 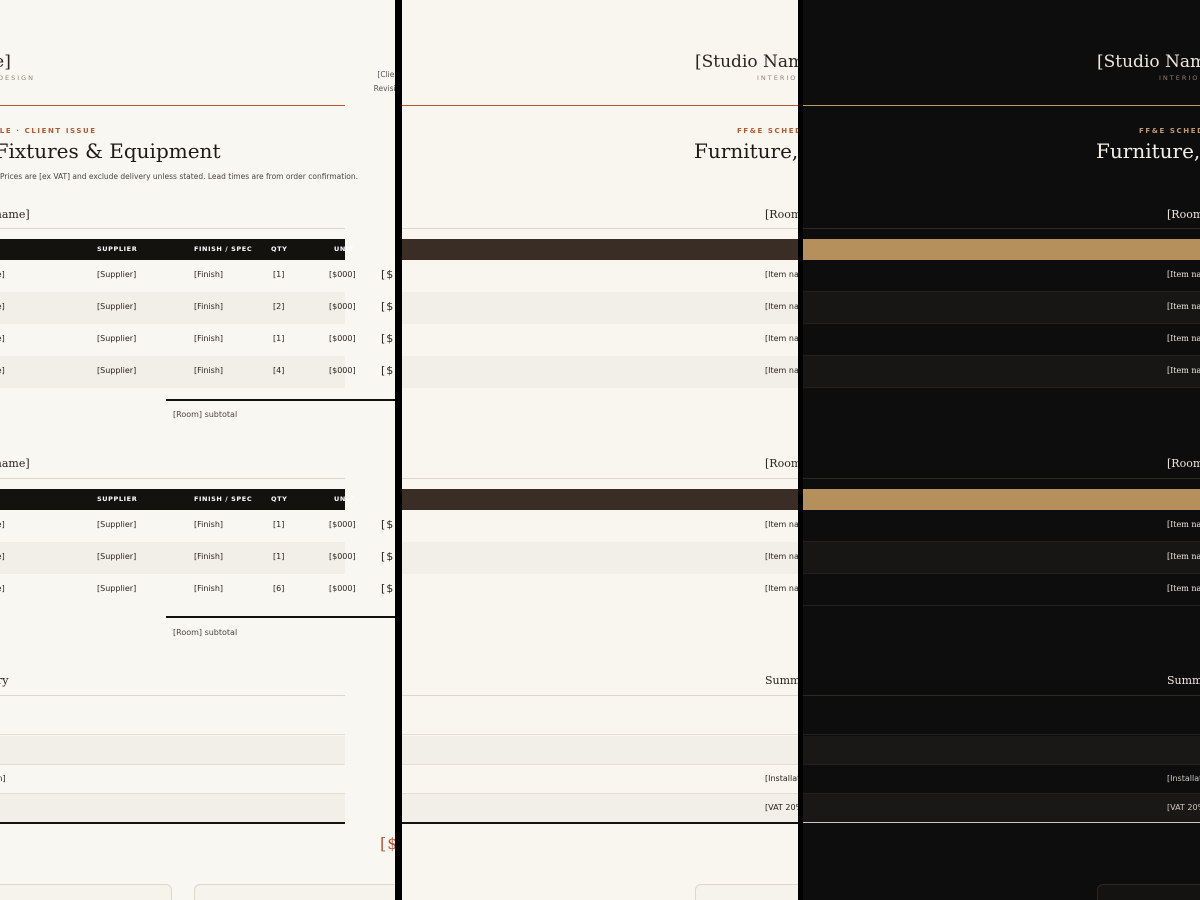 What do you see at coordinates (1183, 807) in the screenshot?
I see `summary-row-label: [VAT 20%]` at bounding box center [1183, 807].